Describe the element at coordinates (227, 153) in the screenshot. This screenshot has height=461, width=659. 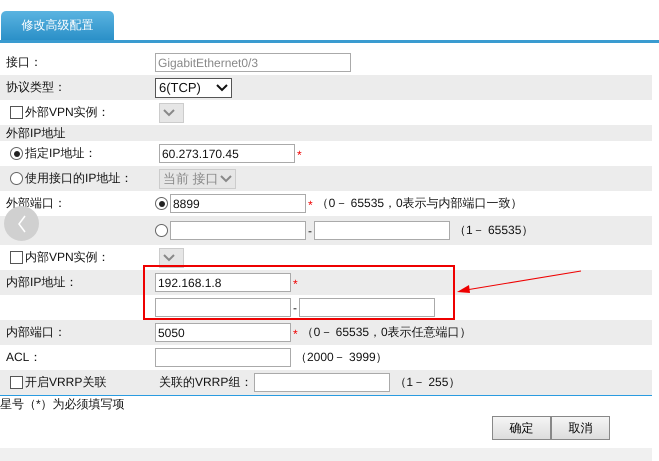
I see `text-field: 60.273.170.45` at that location.